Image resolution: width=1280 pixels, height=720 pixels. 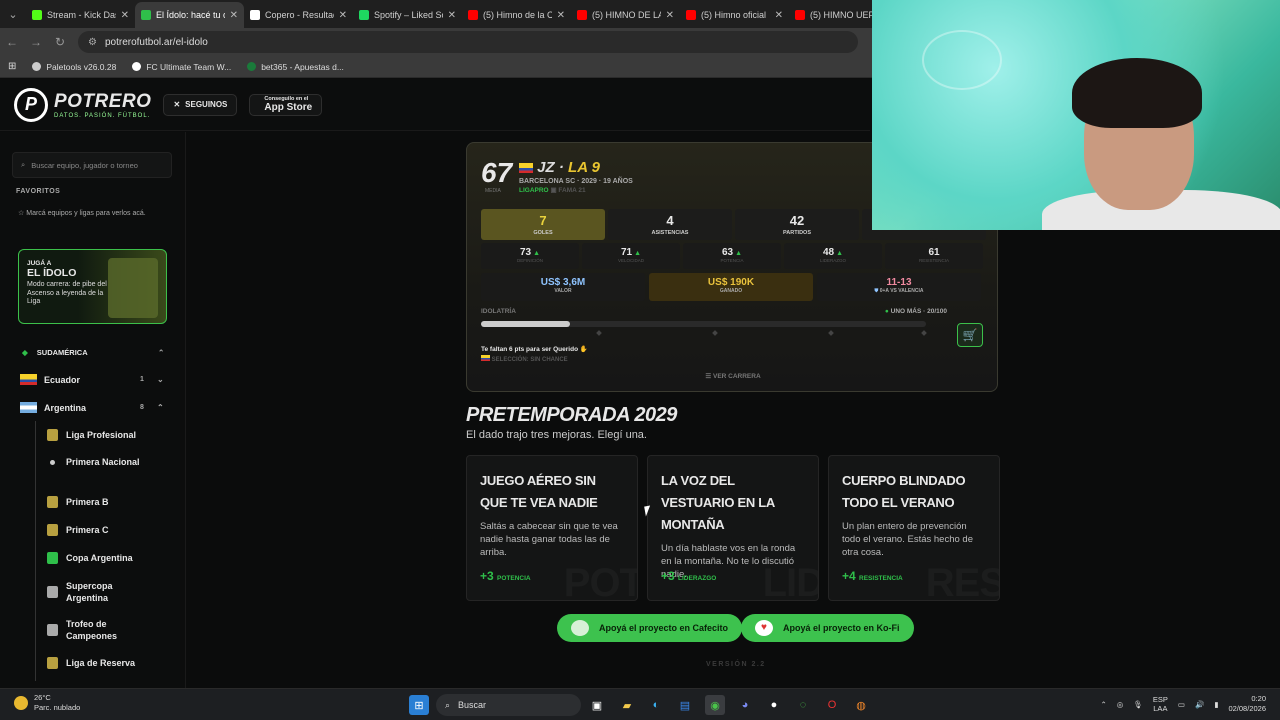 What do you see at coordinates (650, 628) in the screenshot?
I see `support-cafecito-button: Apoyá el proyecto en Cafecito` at bounding box center [650, 628].